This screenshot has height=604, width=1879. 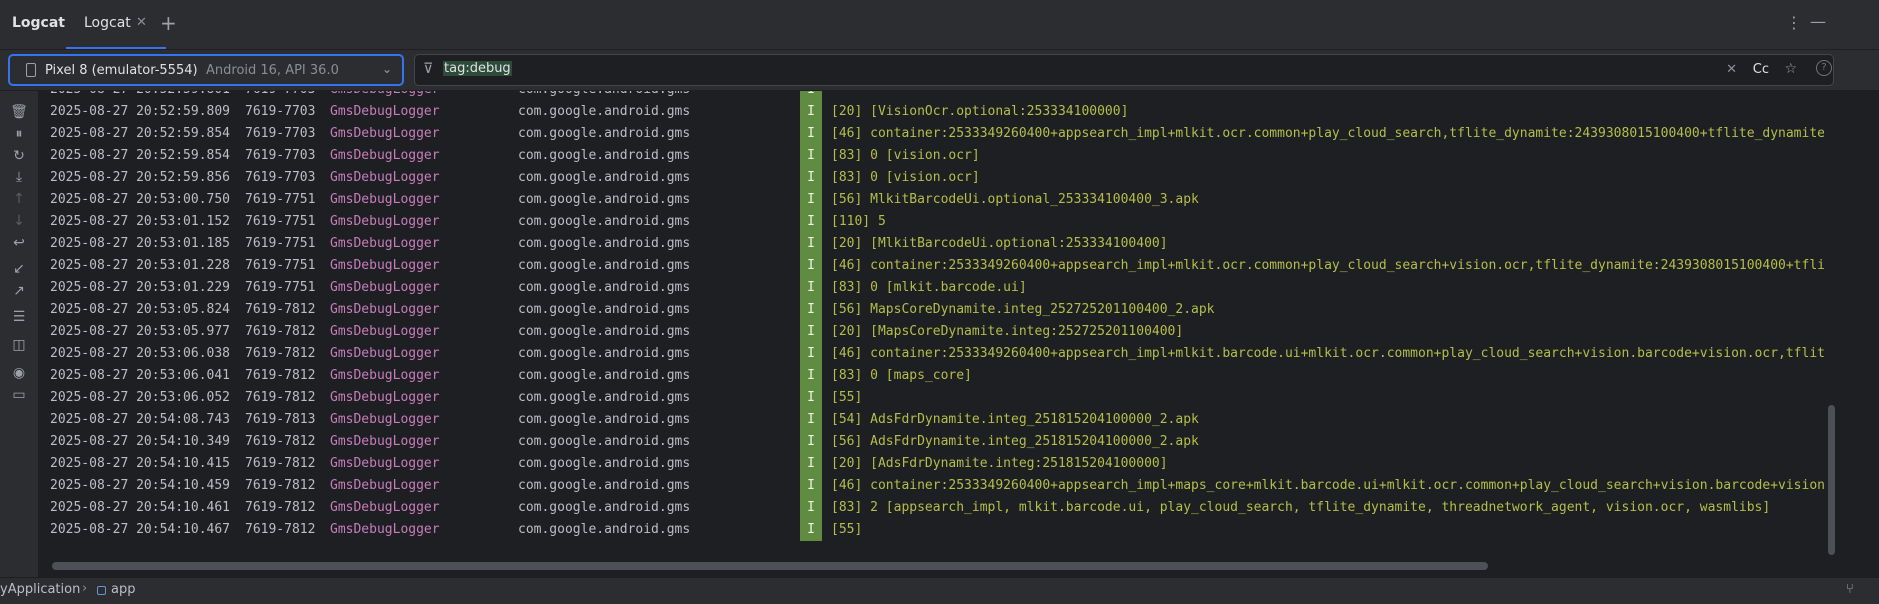 What do you see at coordinates (19, 112) in the screenshot?
I see `clear-icon: 🗑` at bounding box center [19, 112].